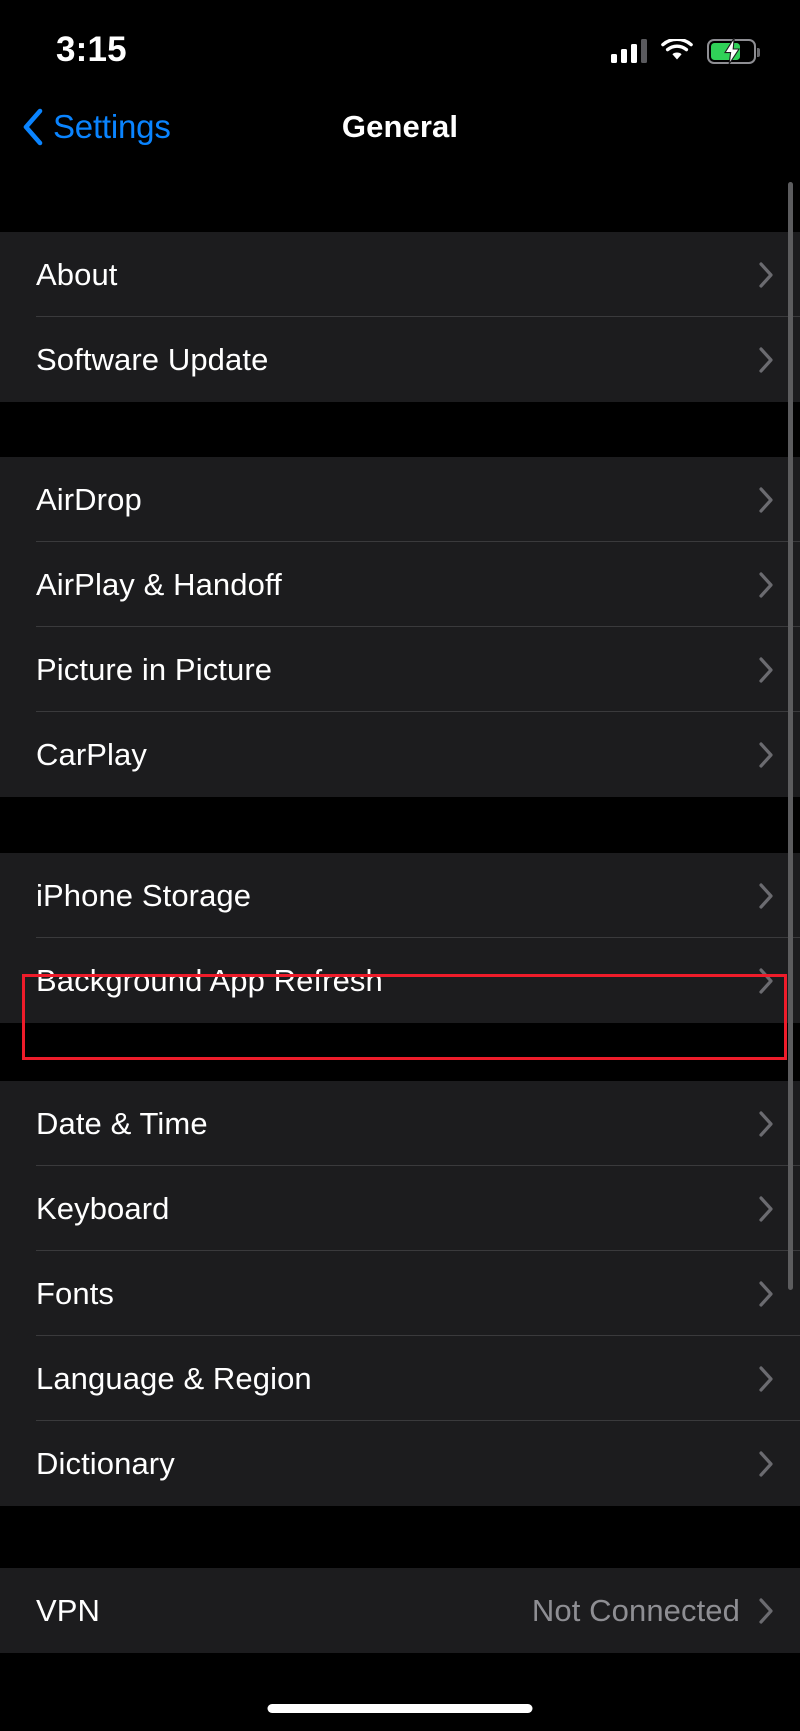  I want to click on vertical-scrollbar, so click(790, 736).